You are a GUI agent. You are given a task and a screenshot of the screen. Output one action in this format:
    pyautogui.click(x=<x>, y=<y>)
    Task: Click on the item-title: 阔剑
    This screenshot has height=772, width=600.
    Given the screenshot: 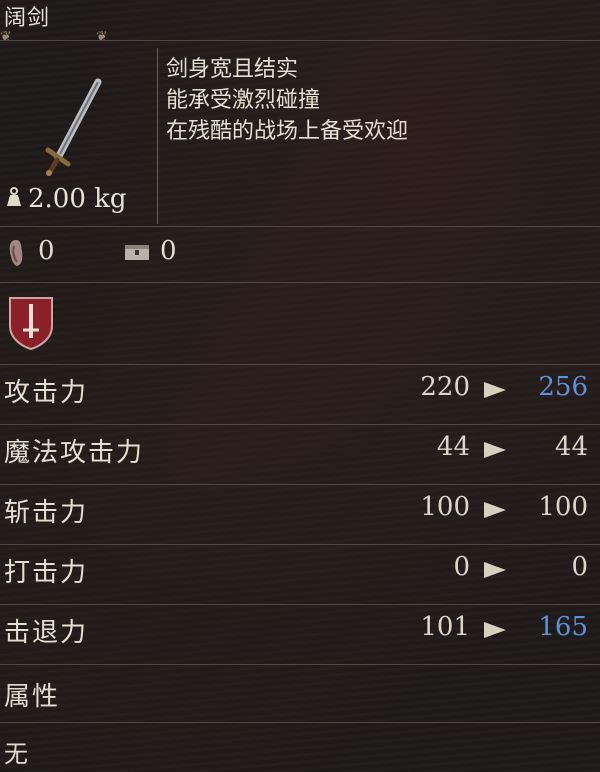 What is the action you would take?
    pyautogui.click(x=27, y=18)
    